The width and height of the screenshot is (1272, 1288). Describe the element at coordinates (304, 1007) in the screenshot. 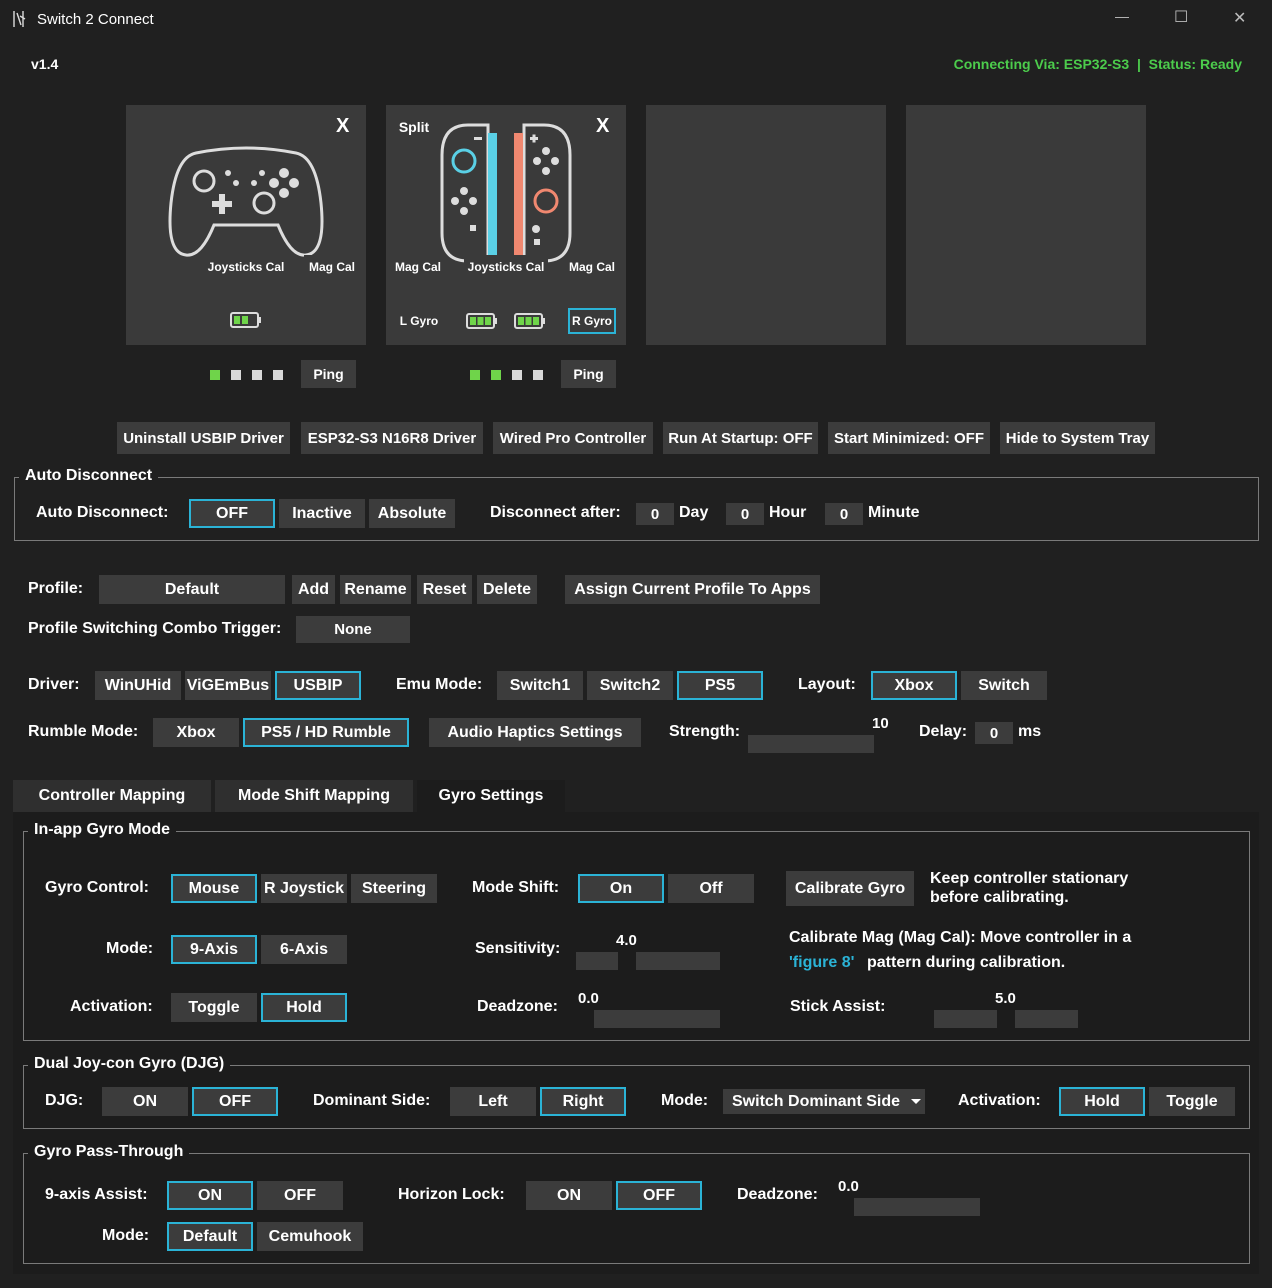

I see `activation-hold-button: Hold` at that location.